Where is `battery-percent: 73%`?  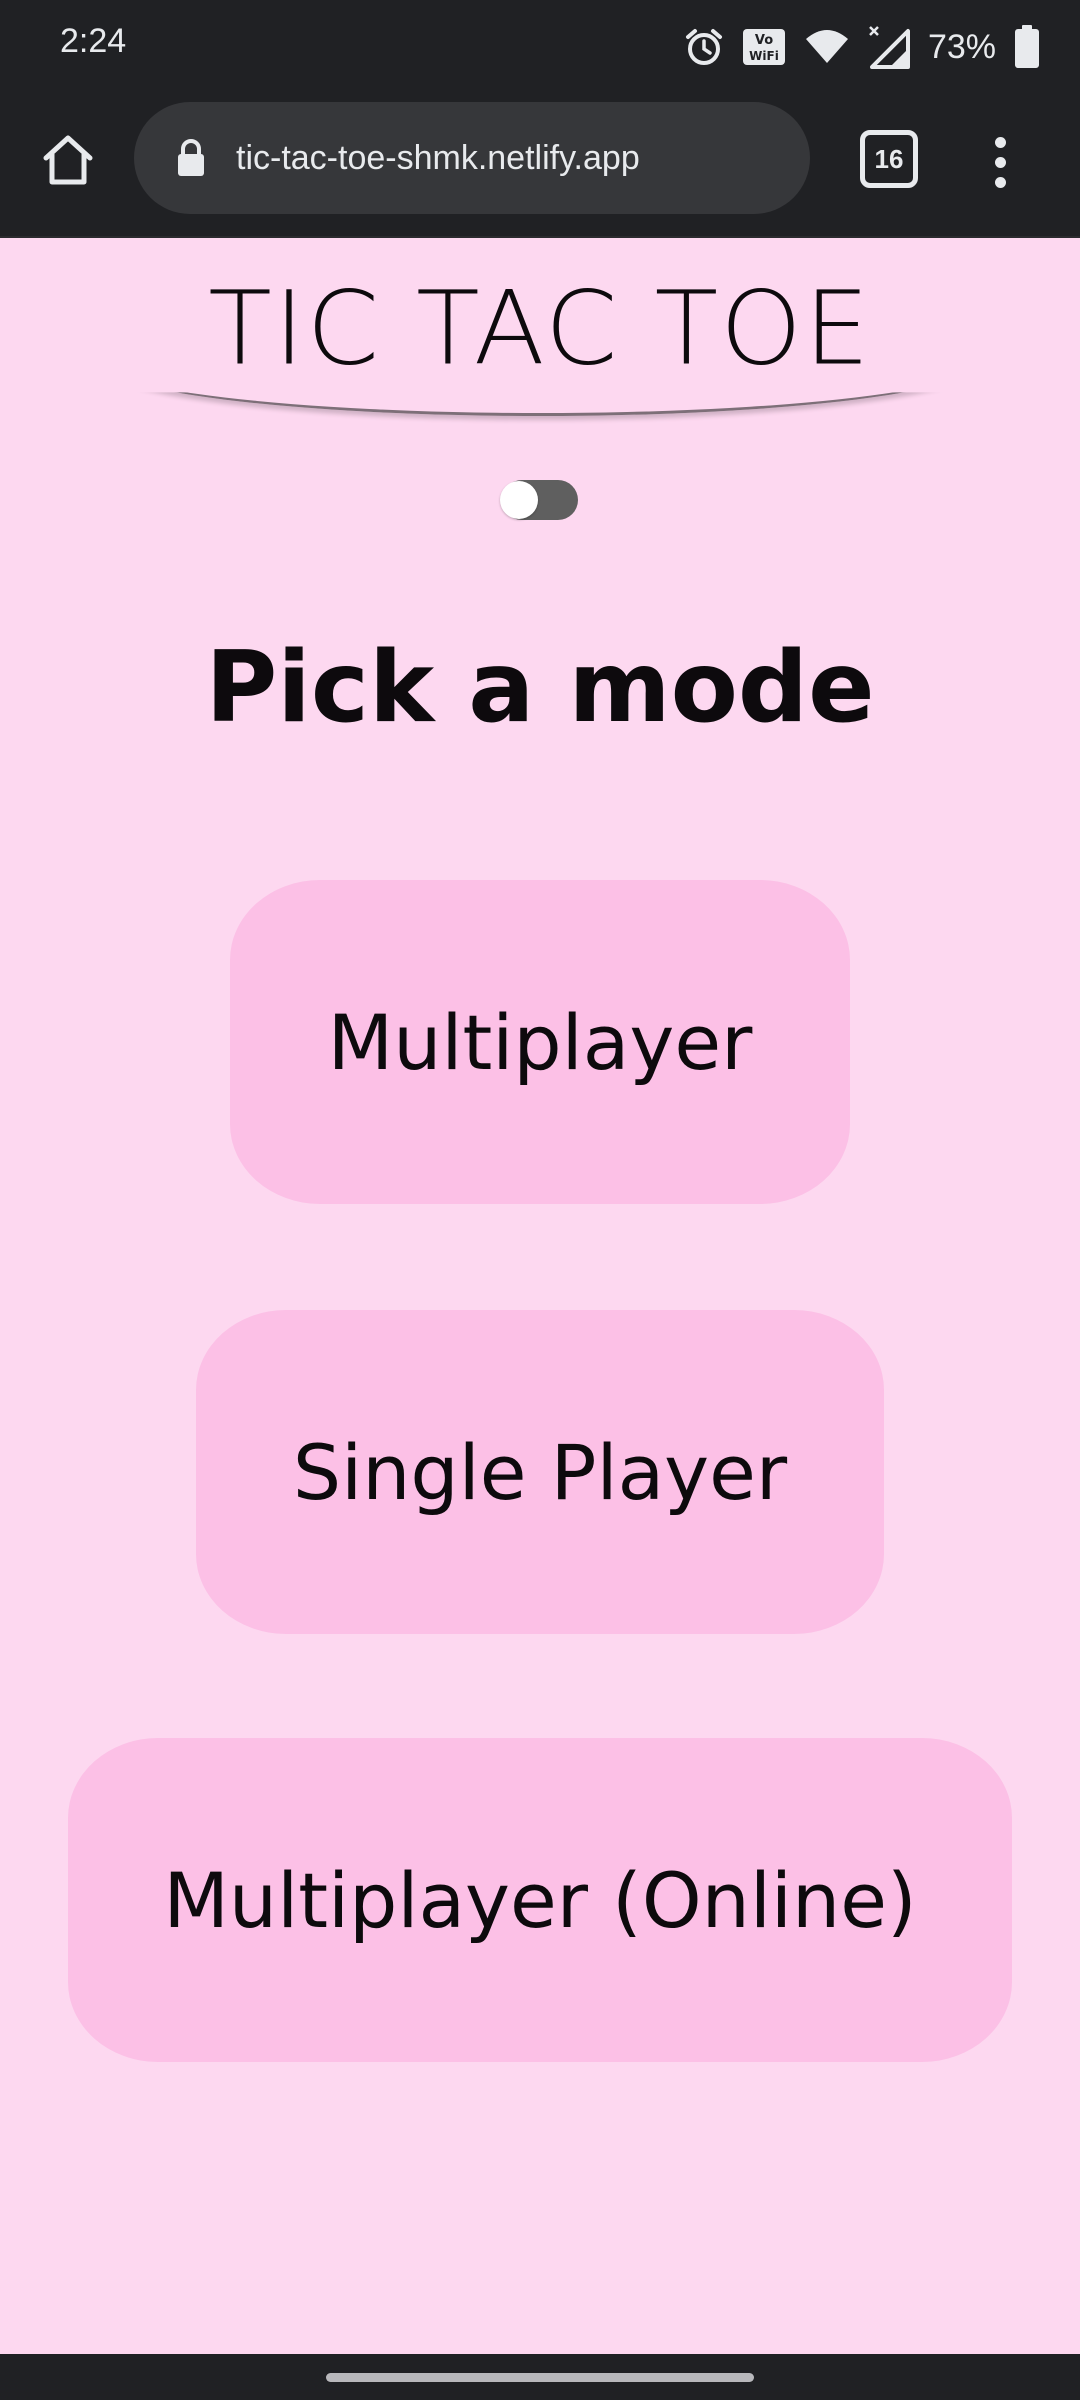
battery-percent: 73% is located at coordinates (961, 46).